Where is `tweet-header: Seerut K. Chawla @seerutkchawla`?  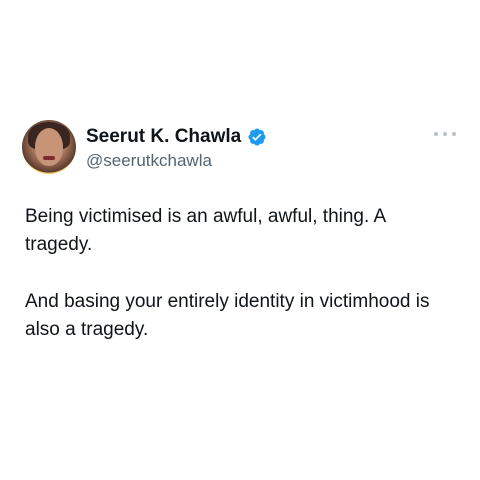
tweet-header: Seerut K. Chawla @seerutkchawla is located at coordinates (240, 148).